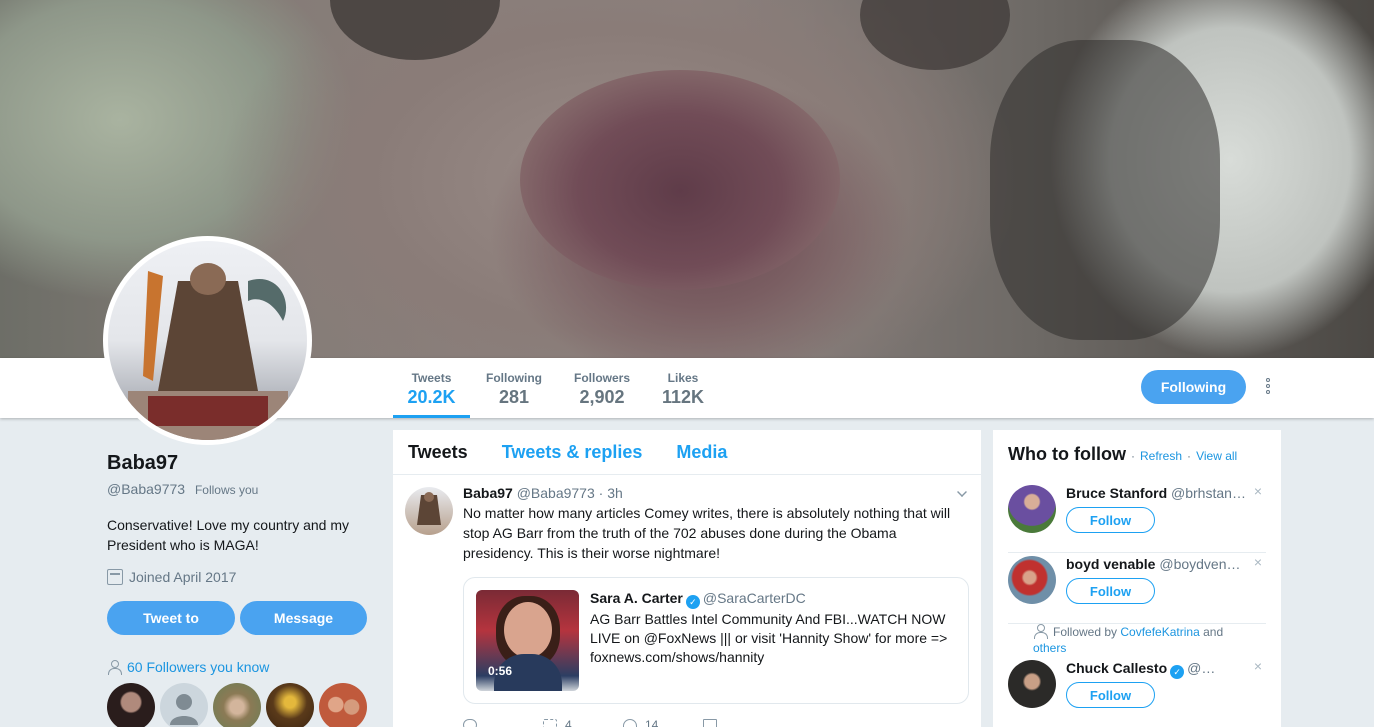  I want to click on view-all-link: View all, so click(1216, 456).